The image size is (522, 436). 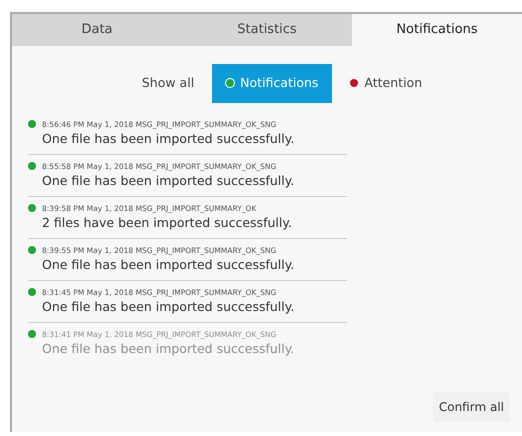 I want to click on filter-button: Show all, so click(x=168, y=83).